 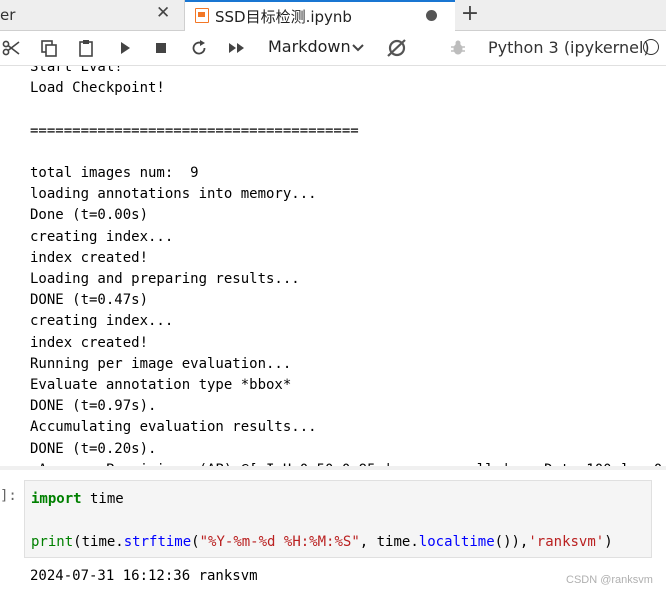 I want to click on chevron-down-icon, so click(x=358, y=48).